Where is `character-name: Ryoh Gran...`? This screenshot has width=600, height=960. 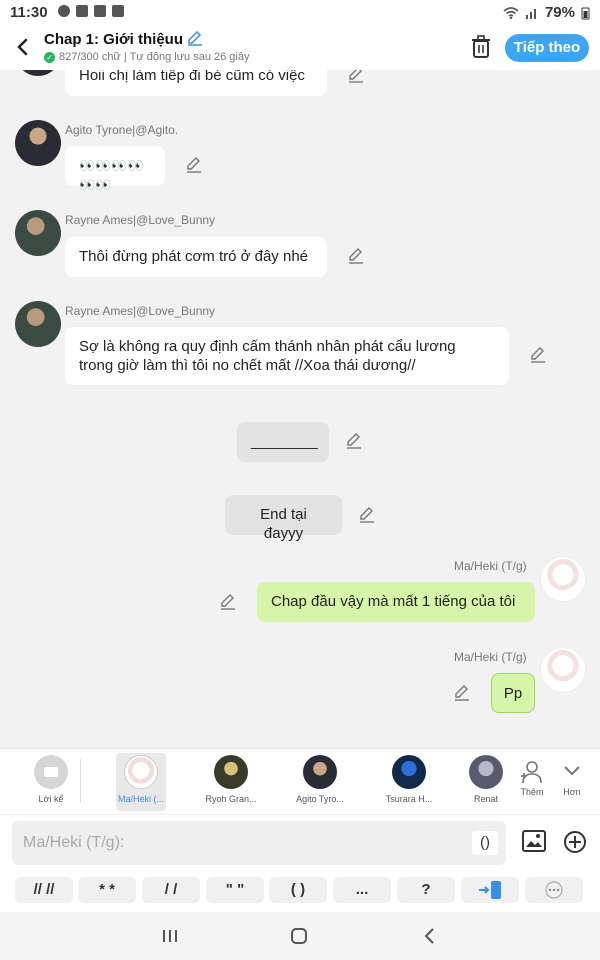 character-name: Ryoh Gran... is located at coordinates (231, 799).